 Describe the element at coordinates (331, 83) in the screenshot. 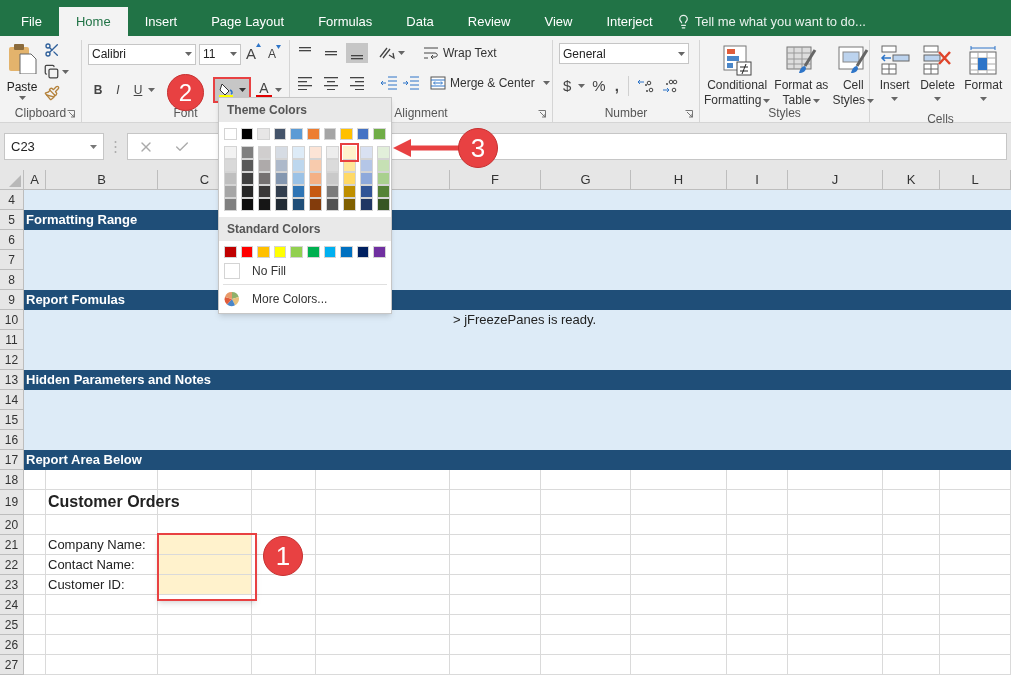

I see `align-center-icon` at that location.